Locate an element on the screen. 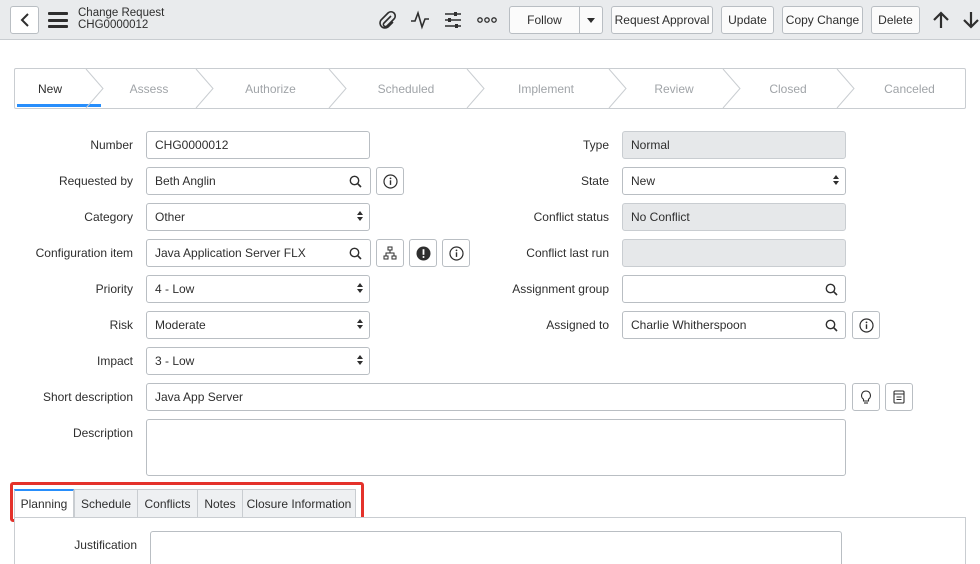 This screenshot has height=564, width=980. request-approval-button: Request Approval is located at coordinates (662, 20).